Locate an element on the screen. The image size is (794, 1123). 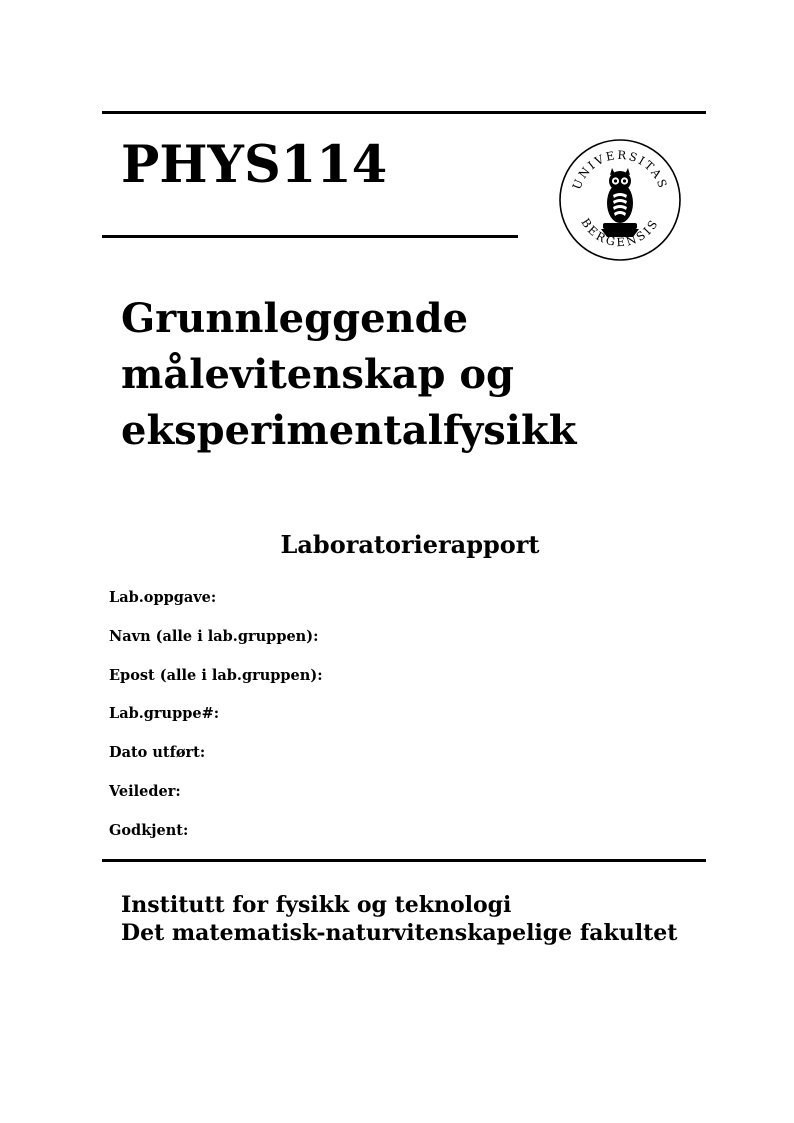
university-seal-logo: UNIVERSITAS BERGENSIS is located at coordinates (620, 200).